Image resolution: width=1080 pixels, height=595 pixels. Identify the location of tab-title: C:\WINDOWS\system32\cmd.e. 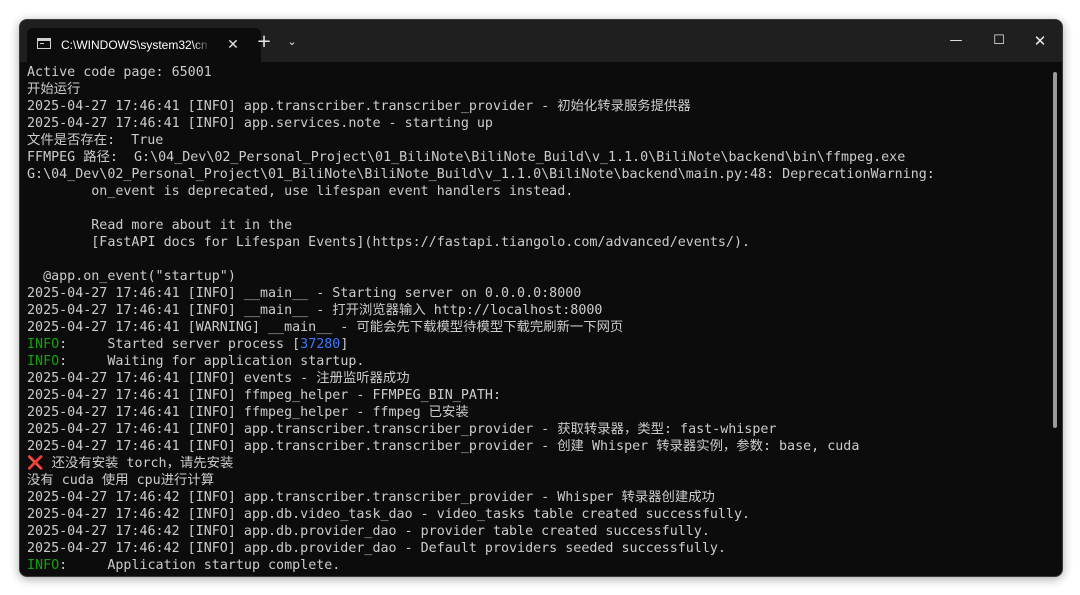
(134, 45).